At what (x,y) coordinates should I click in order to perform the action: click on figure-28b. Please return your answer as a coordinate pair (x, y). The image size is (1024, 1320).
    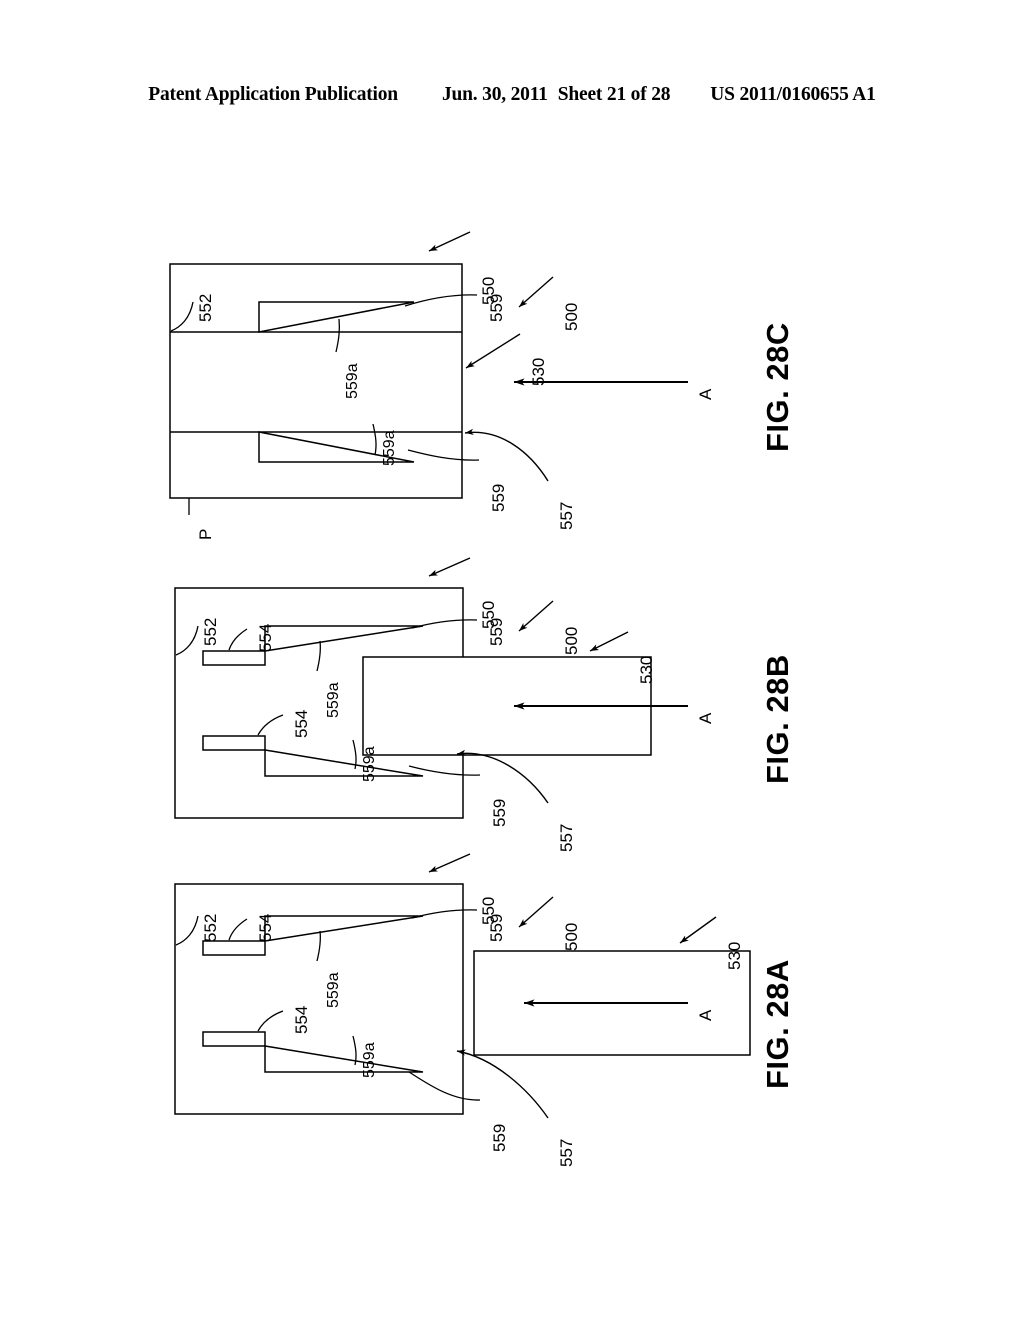
    Looking at the image, I should click on (431, 688).